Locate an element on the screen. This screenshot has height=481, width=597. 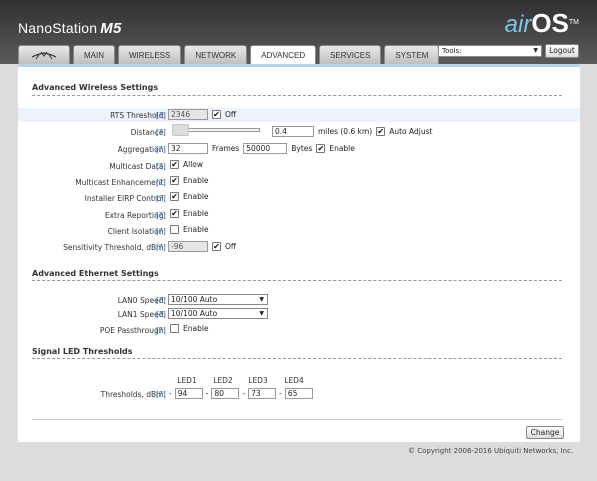
aggregation-enable-label: Enable is located at coordinates (342, 148).